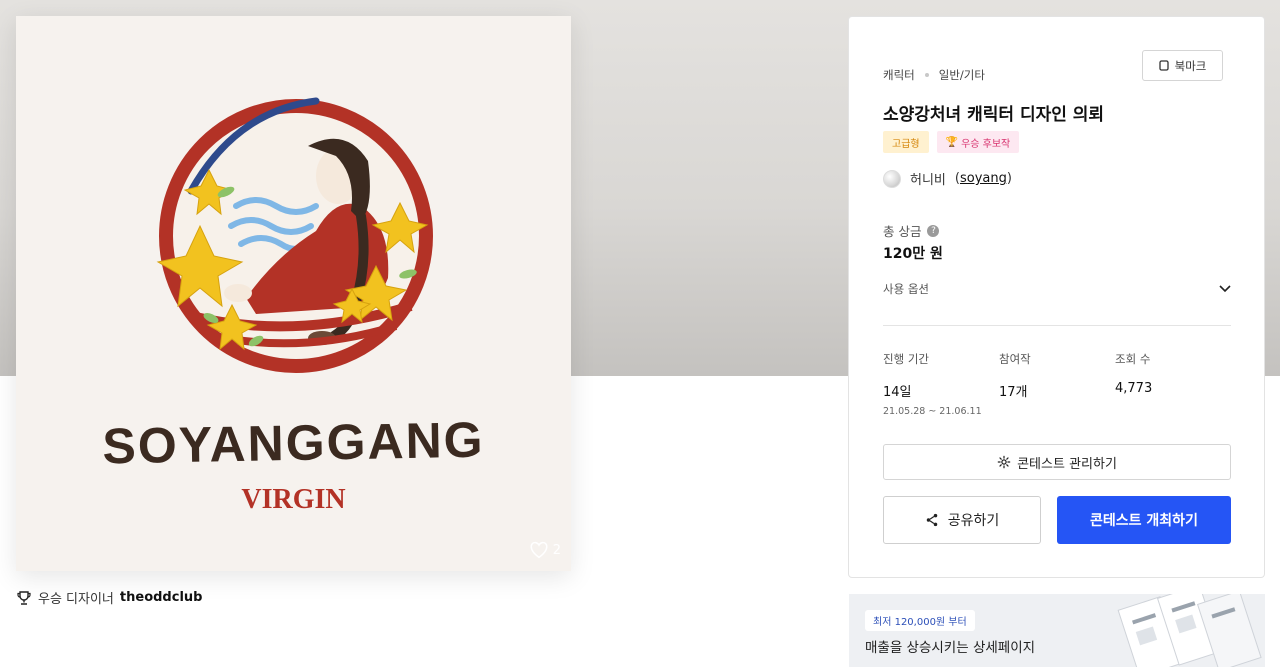 This screenshot has height=667, width=1280. What do you see at coordinates (1133, 373) in the screenshot?
I see `stat-views: 조회 수 4,773` at bounding box center [1133, 373].